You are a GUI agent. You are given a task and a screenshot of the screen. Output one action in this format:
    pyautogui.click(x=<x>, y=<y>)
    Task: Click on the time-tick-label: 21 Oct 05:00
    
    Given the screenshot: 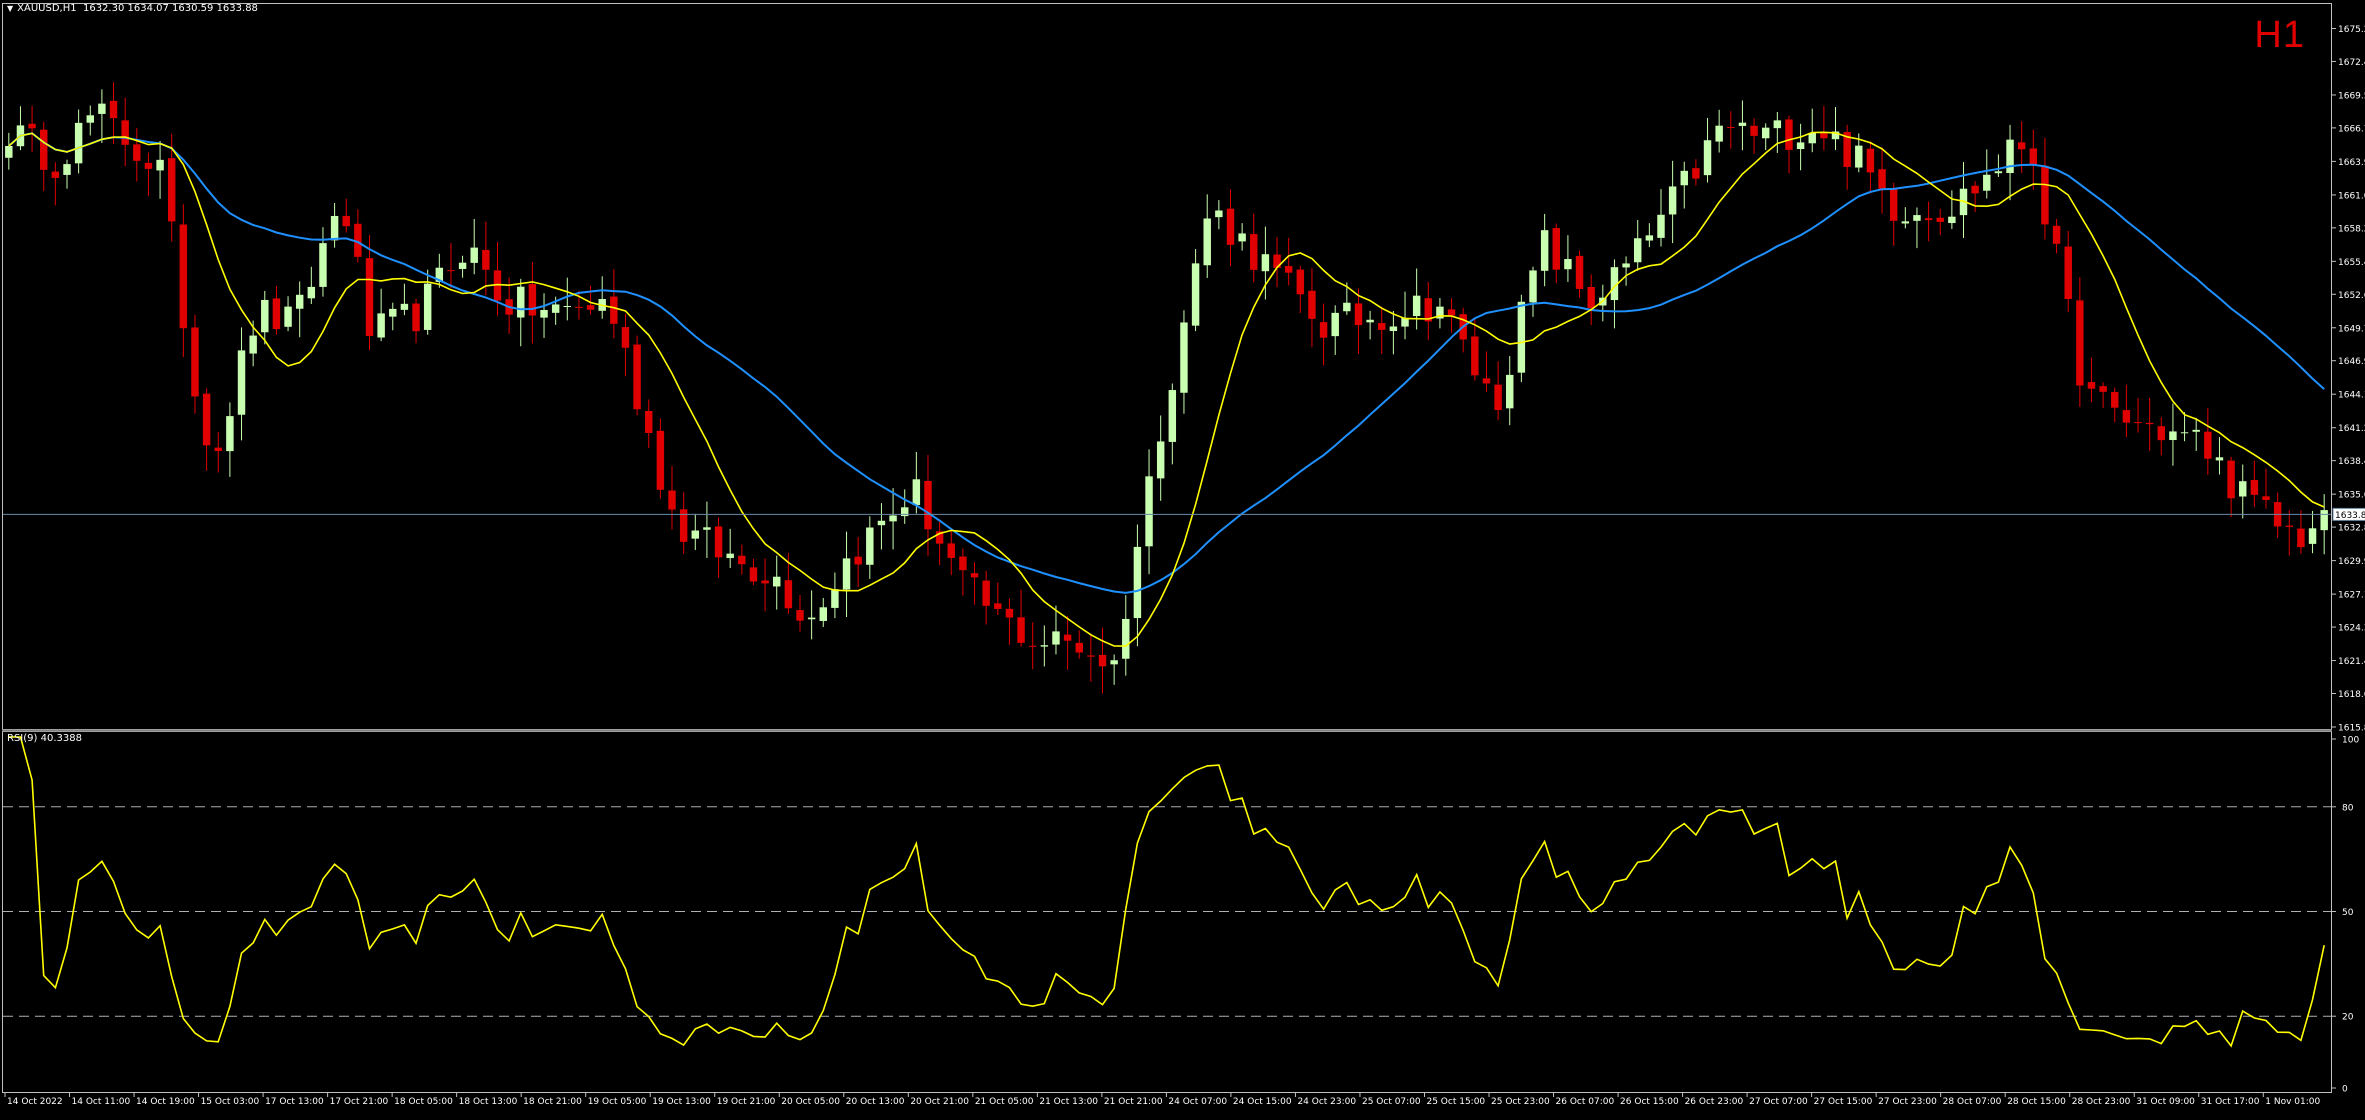 What is the action you would take?
    pyautogui.click(x=1004, y=1102)
    